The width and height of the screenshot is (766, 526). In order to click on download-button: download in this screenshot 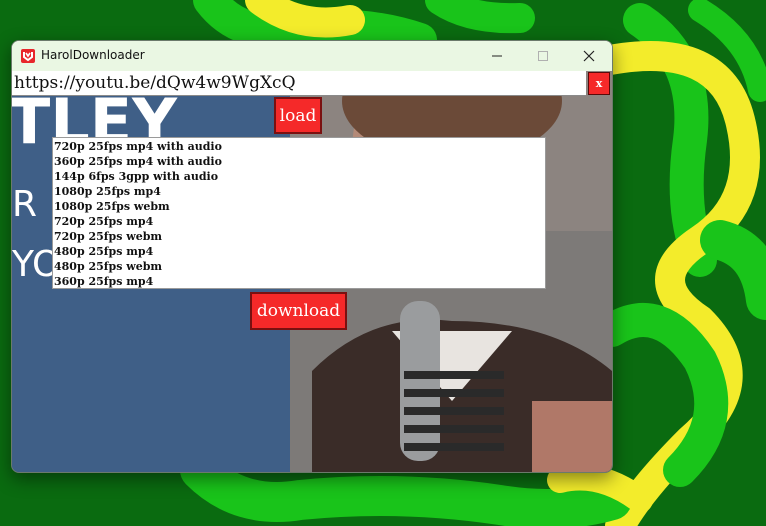, I will do `click(298, 311)`.